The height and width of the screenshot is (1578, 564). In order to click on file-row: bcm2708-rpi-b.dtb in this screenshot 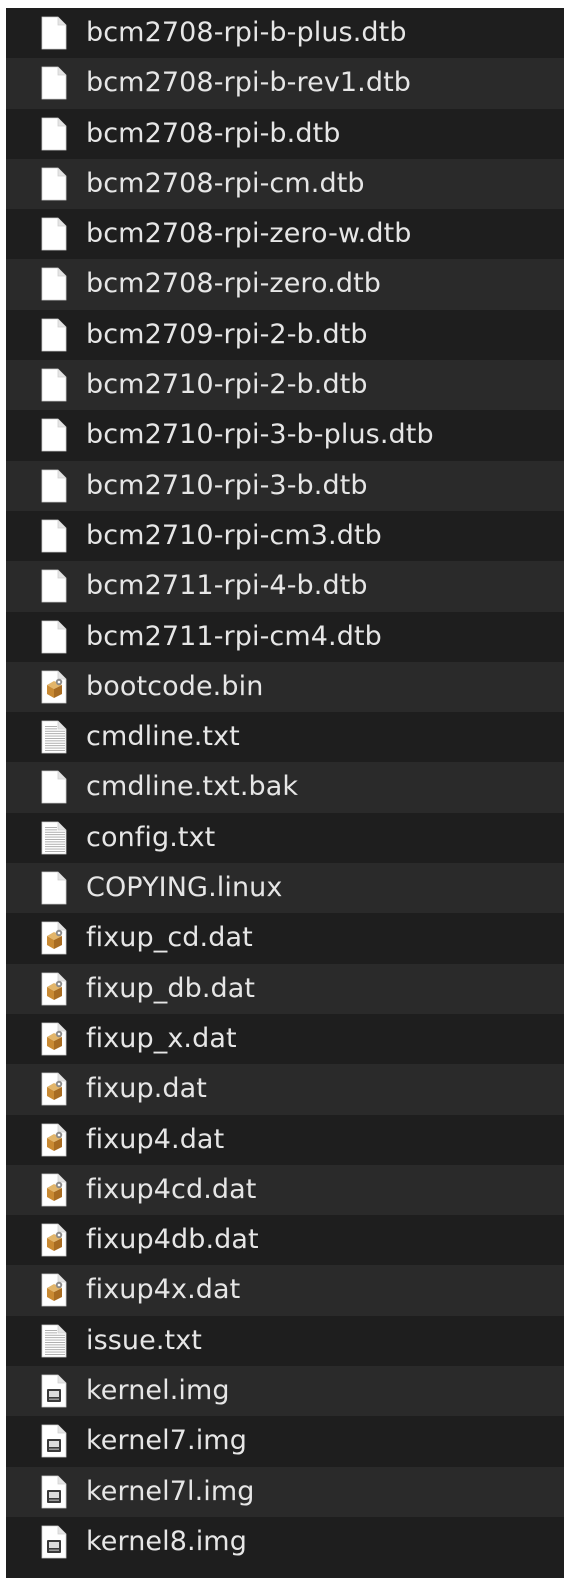, I will do `click(285, 133)`.